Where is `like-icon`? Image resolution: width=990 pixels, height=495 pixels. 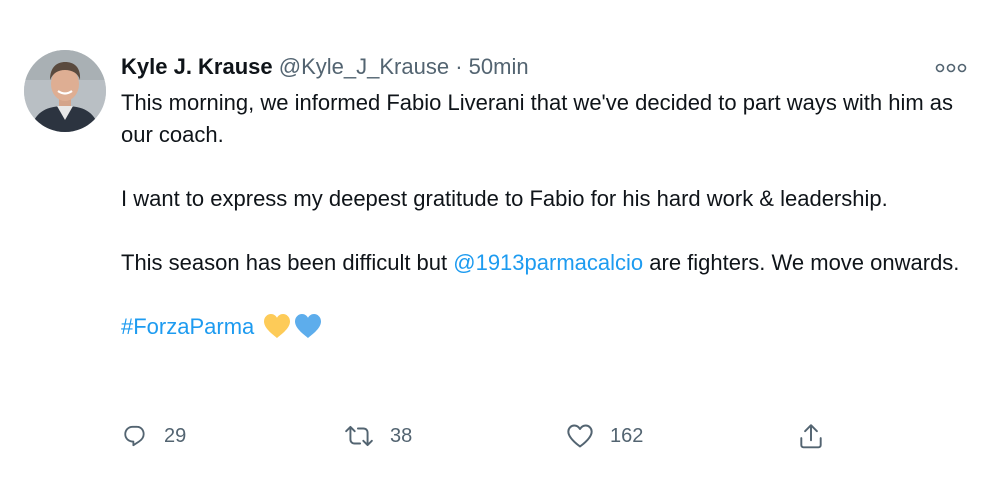 like-icon is located at coordinates (580, 436).